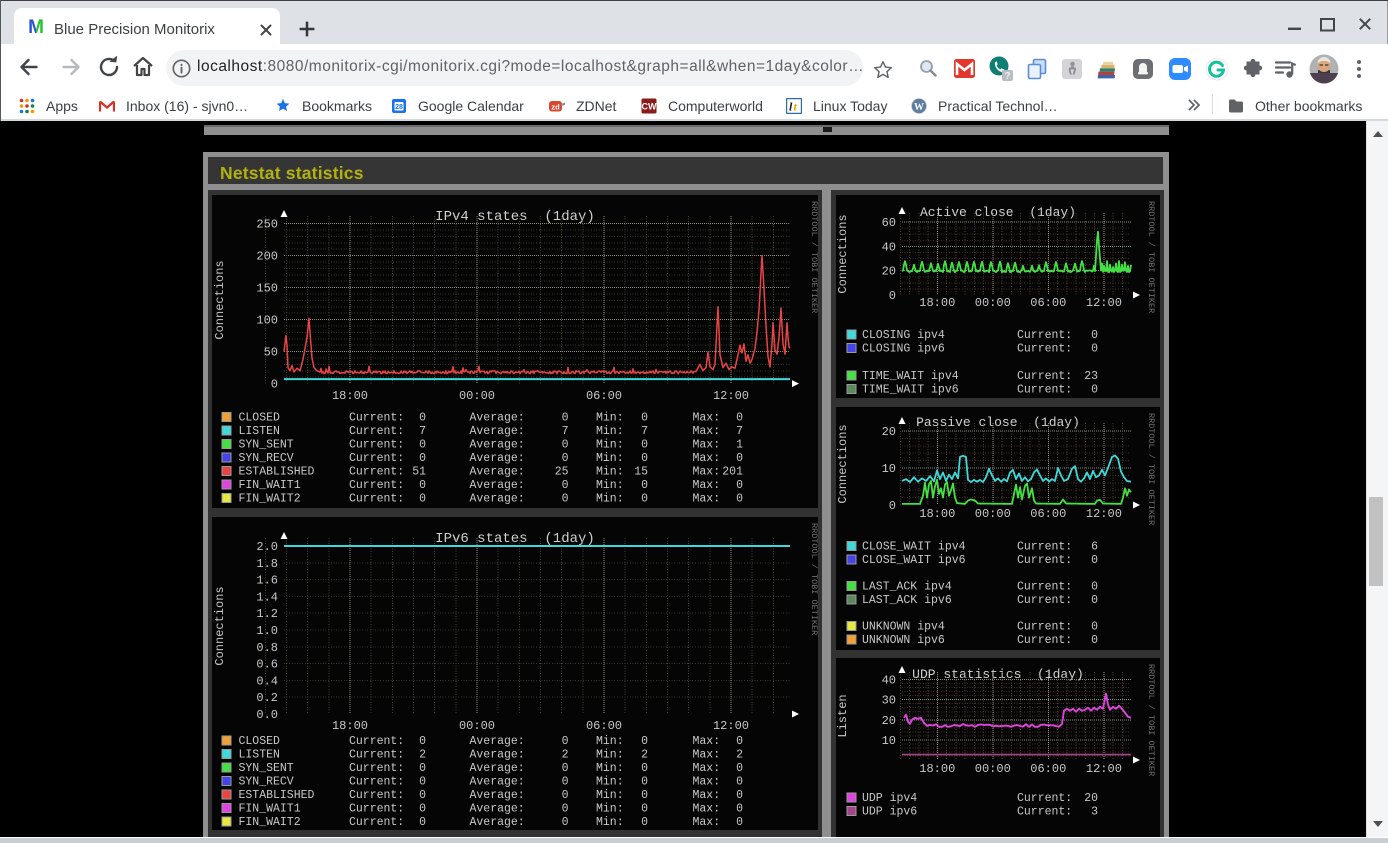  What do you see at coordinates (919, 107) in the screenshot?
I see `svg-text: W` at bounding box center [919, 107].